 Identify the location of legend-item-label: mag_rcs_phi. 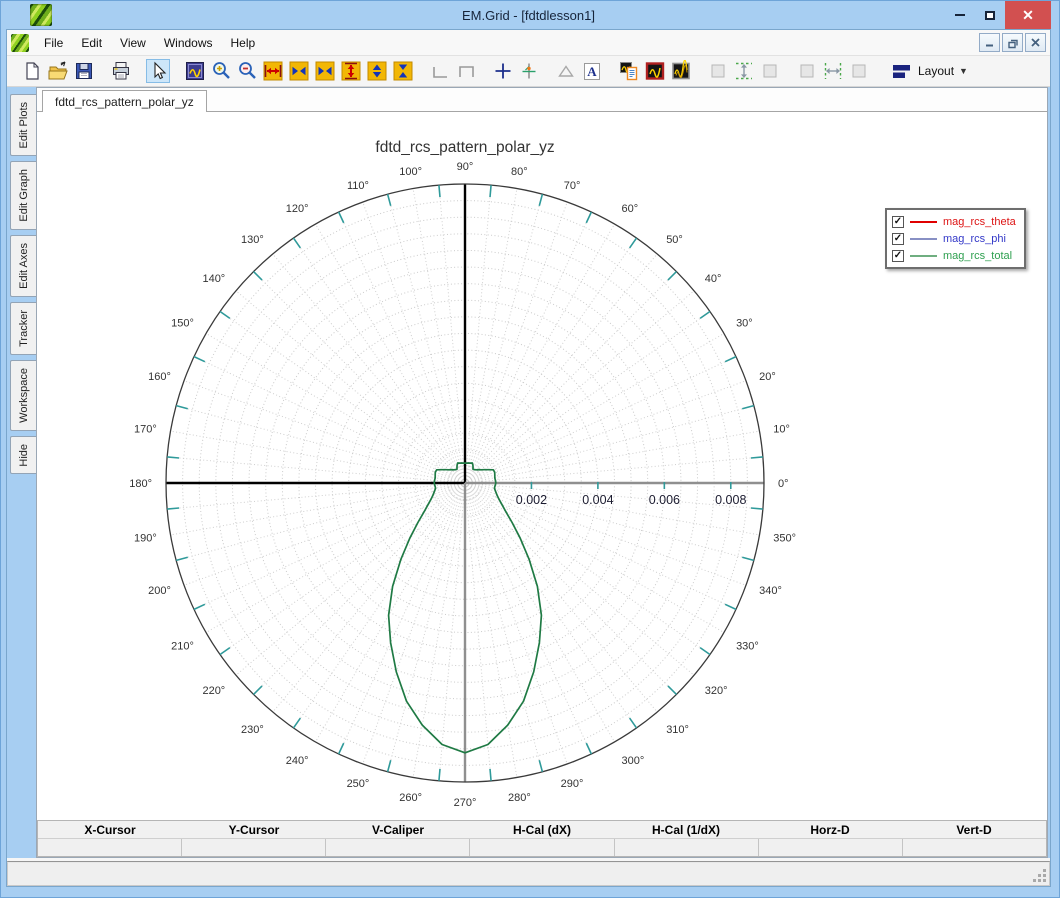
(974, 238).